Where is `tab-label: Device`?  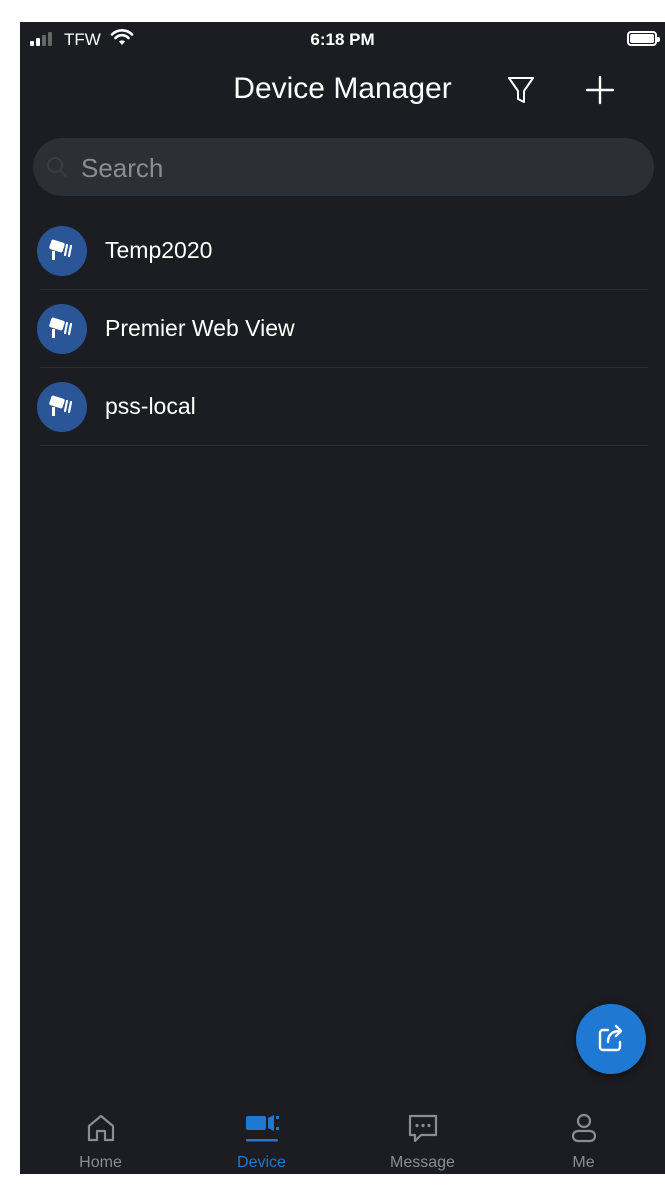 tab-label: Device is located at coordinates (261, 1162).